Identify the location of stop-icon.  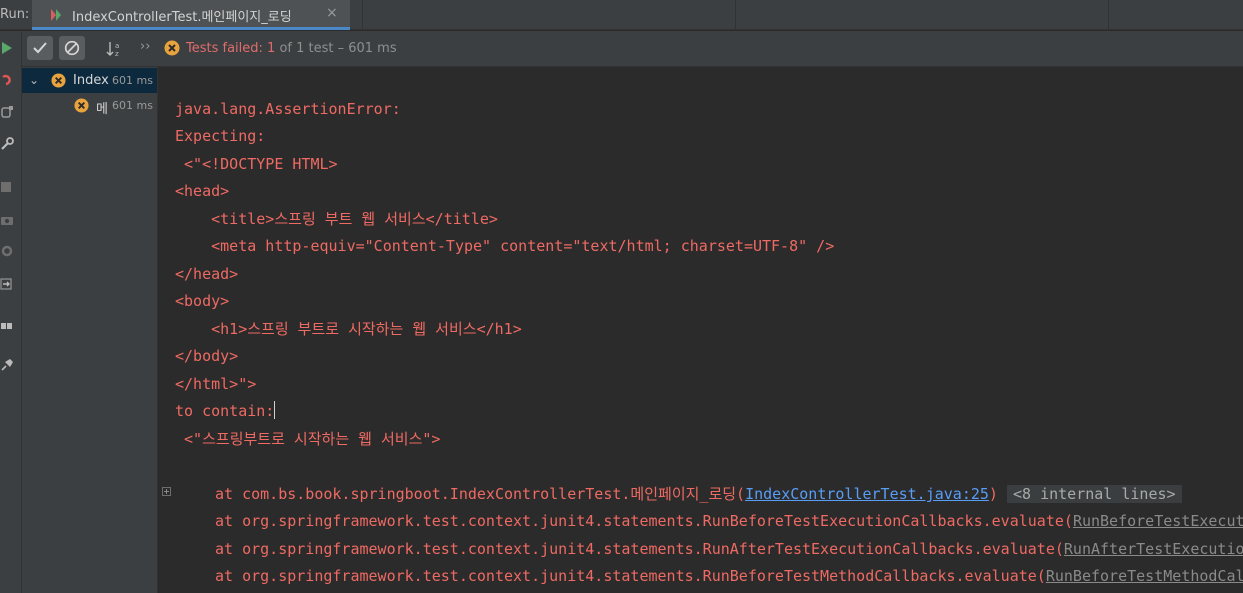
(7, 187).